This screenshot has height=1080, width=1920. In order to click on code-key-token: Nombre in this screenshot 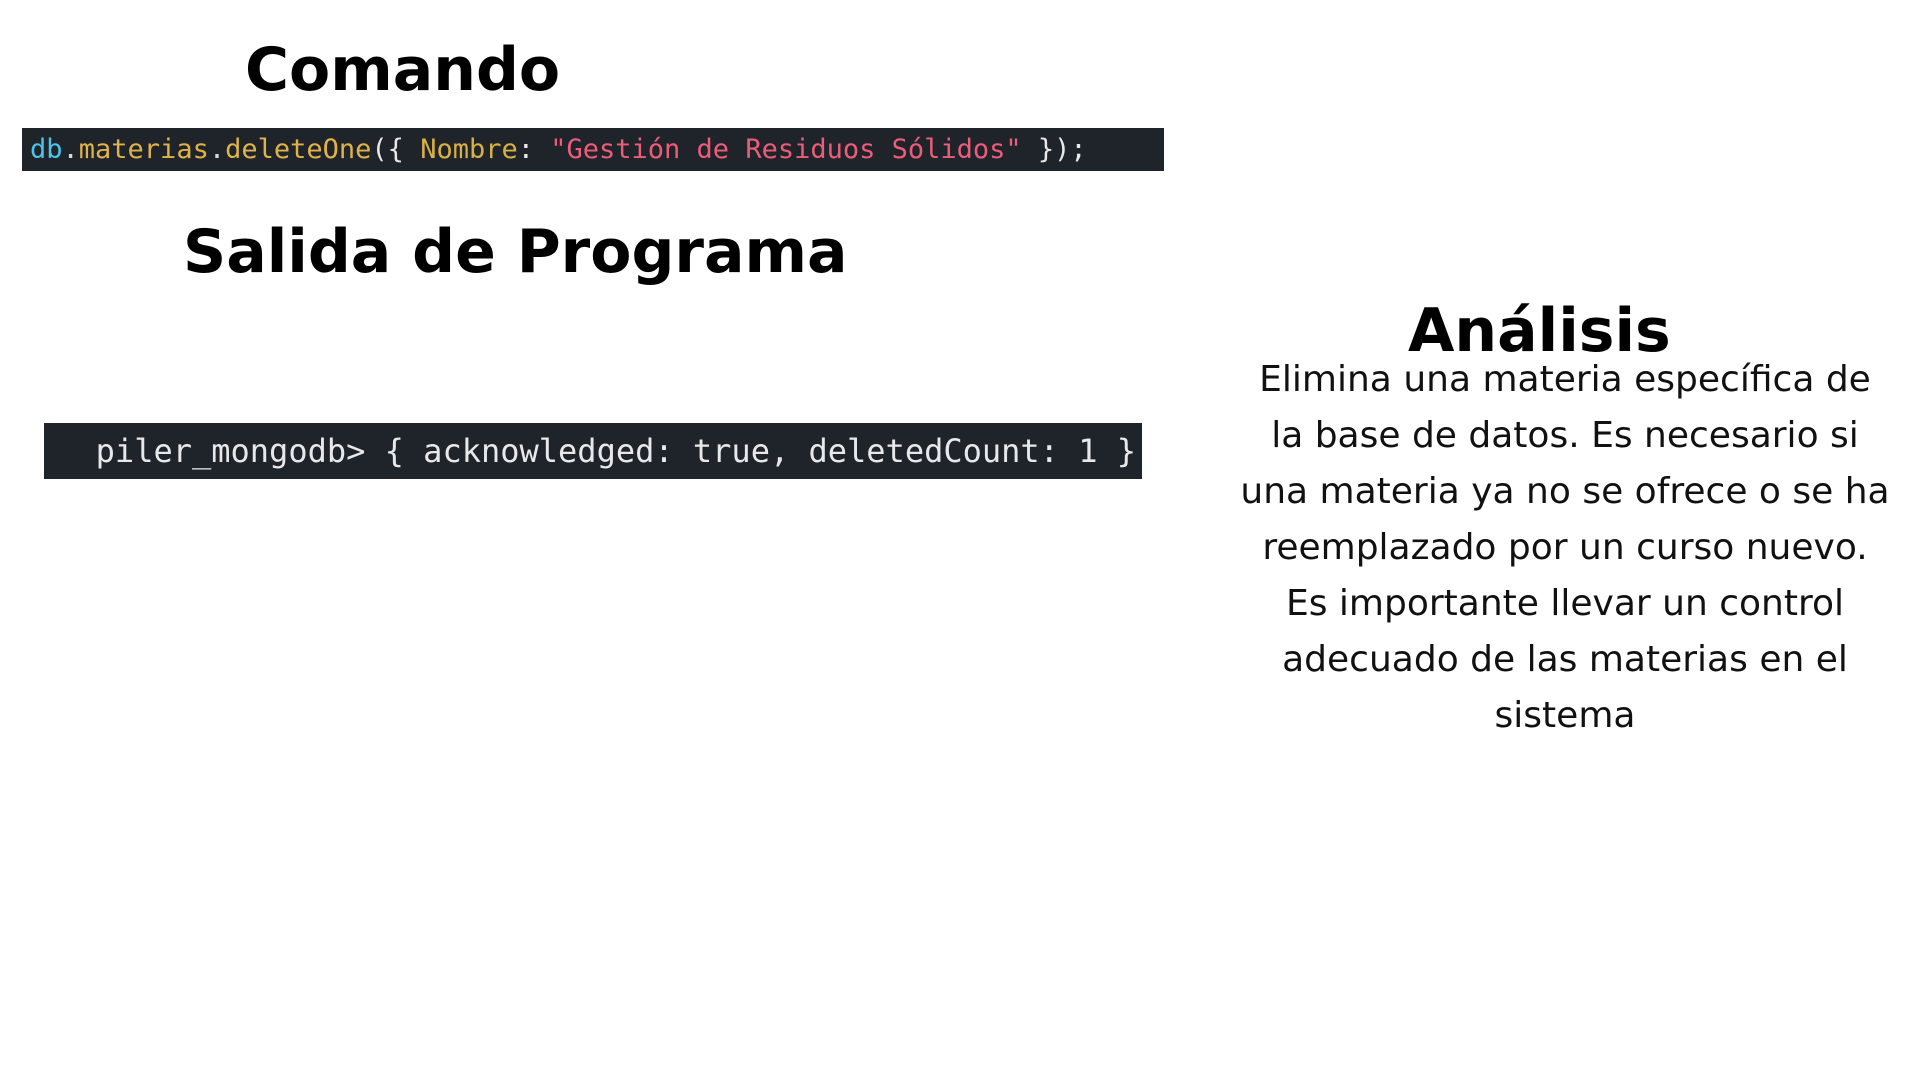, I will do `click(469, 149)`.